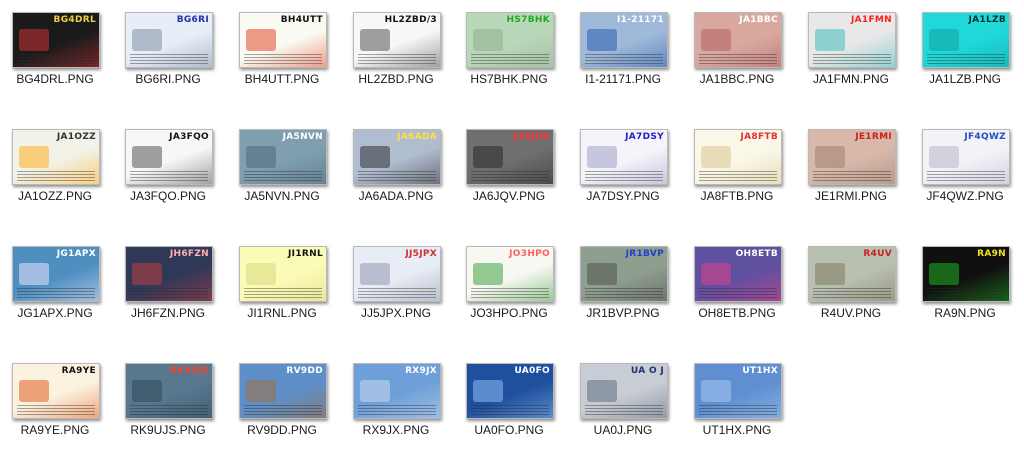 The height and width of the screenshot is (455, 1024). I want to click on file-item: HL2ZBD/3 HL2ZBD.PNG, so click(396, 50).